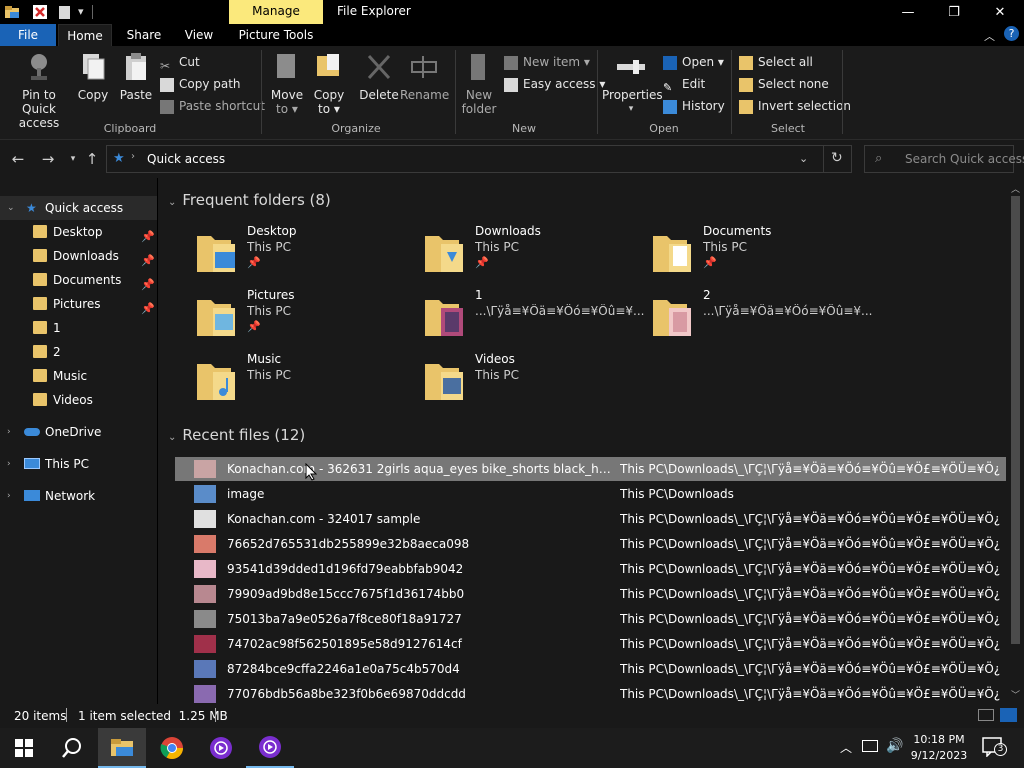 This screenshot has height=768, width=1024. I want to click on easy-access-button: Easy access ▾, so click(554, 84).